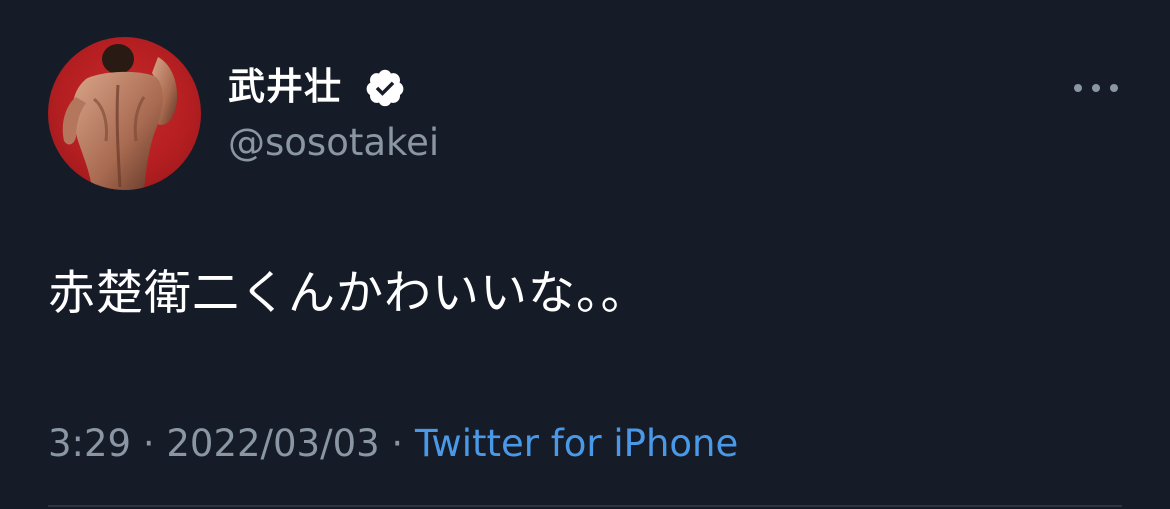 The image size is (1170, 509). What do you see at coordinates (333, 143) in the screenshot?
I see `author-handle: @sosotakei` at bounding box center [333, 143].